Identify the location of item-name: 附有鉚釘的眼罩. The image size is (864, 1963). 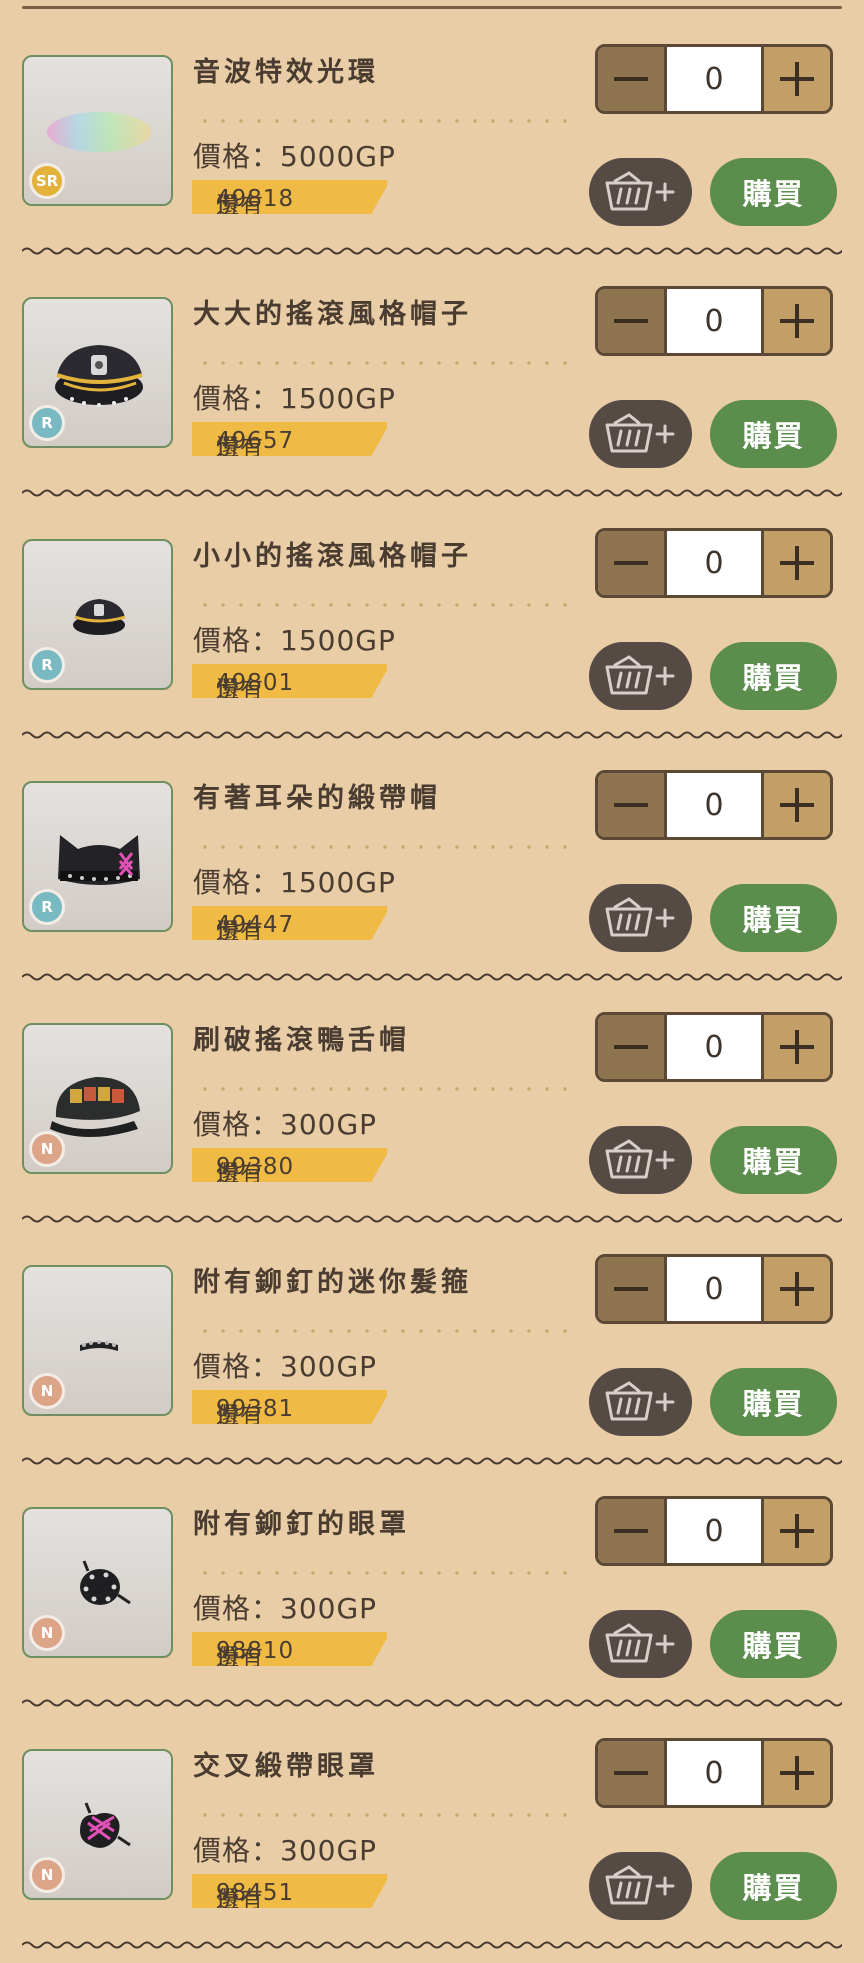
(301, 1524).